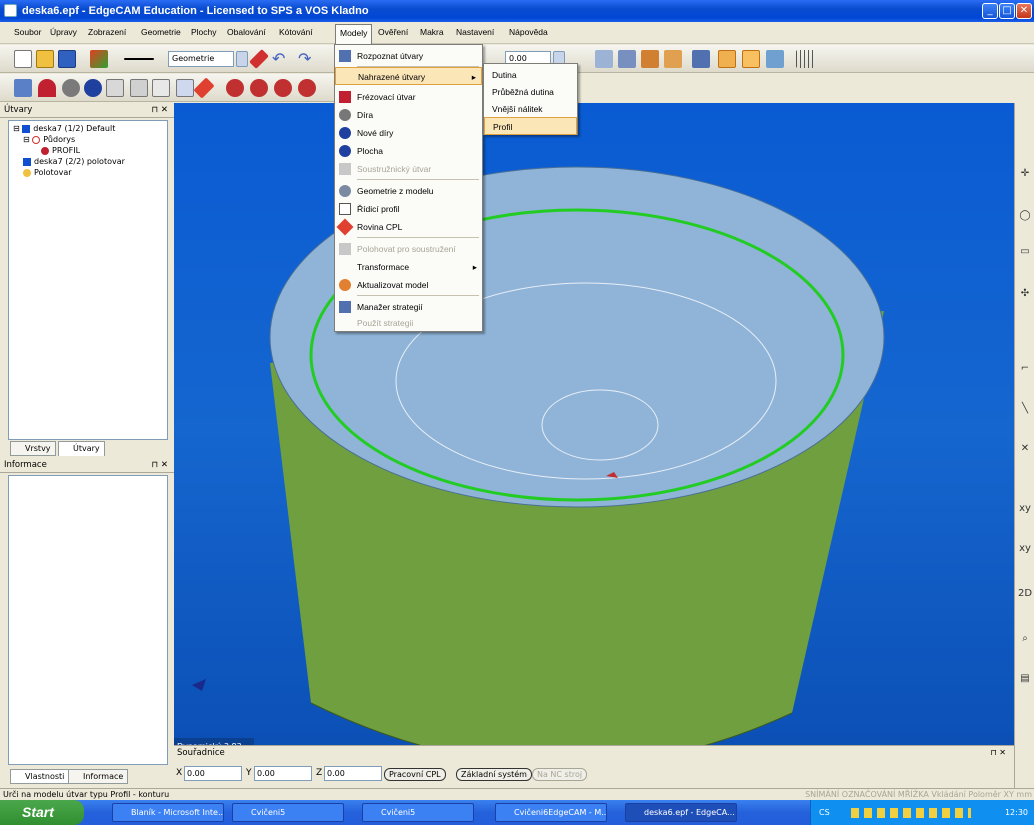 The height and width of the screenshot is (825, 1034). Describe the element at coordinates (1007, 11) in the screenshot. I see `maximize-button: □` at that location.